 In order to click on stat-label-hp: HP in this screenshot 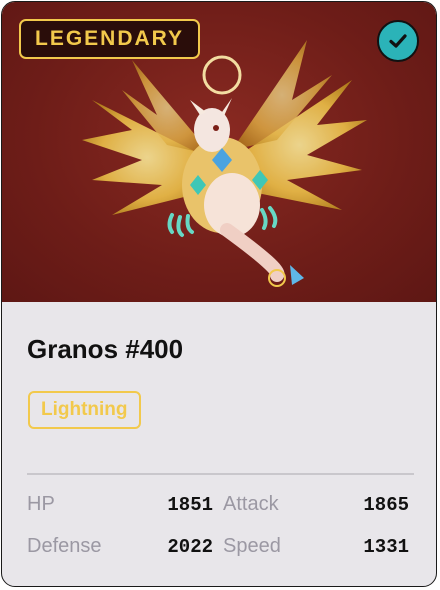, I will do `click(41, 504)`.